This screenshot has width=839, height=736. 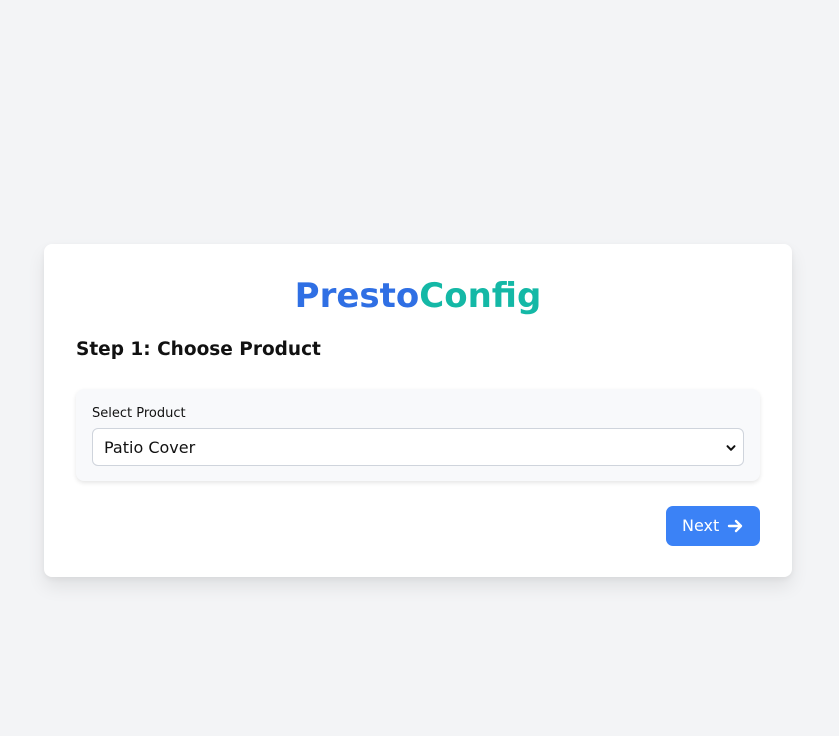 I want to click on app-logo: PrestoConfig, so click(x=418, y=296).